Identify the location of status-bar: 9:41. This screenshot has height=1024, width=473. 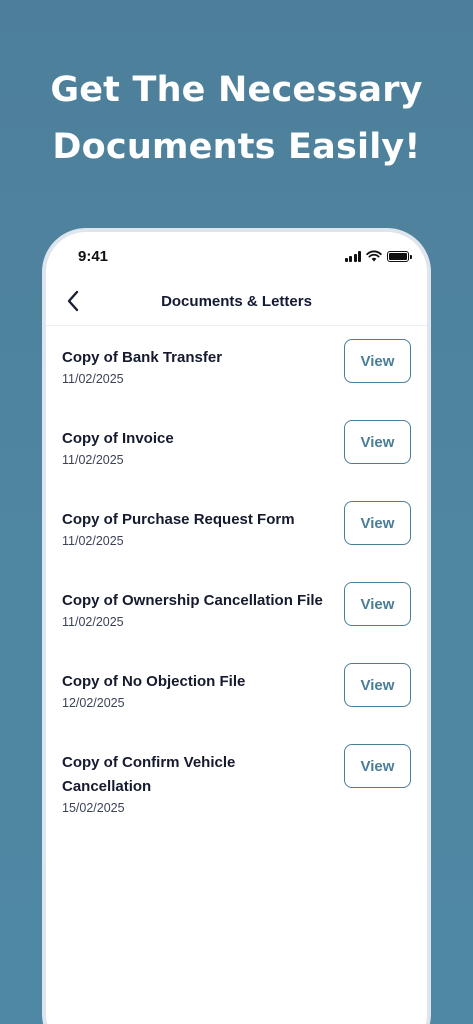
(236, 256).